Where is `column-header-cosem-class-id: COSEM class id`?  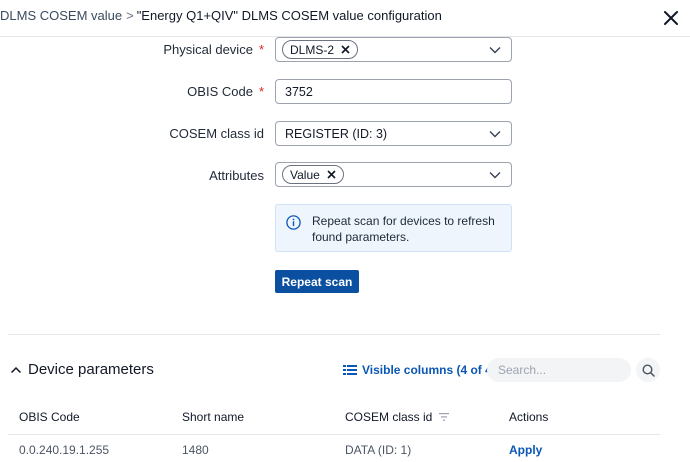 column-header-cosem-class-id: COSEM class id is located at coordinates (397, 417).